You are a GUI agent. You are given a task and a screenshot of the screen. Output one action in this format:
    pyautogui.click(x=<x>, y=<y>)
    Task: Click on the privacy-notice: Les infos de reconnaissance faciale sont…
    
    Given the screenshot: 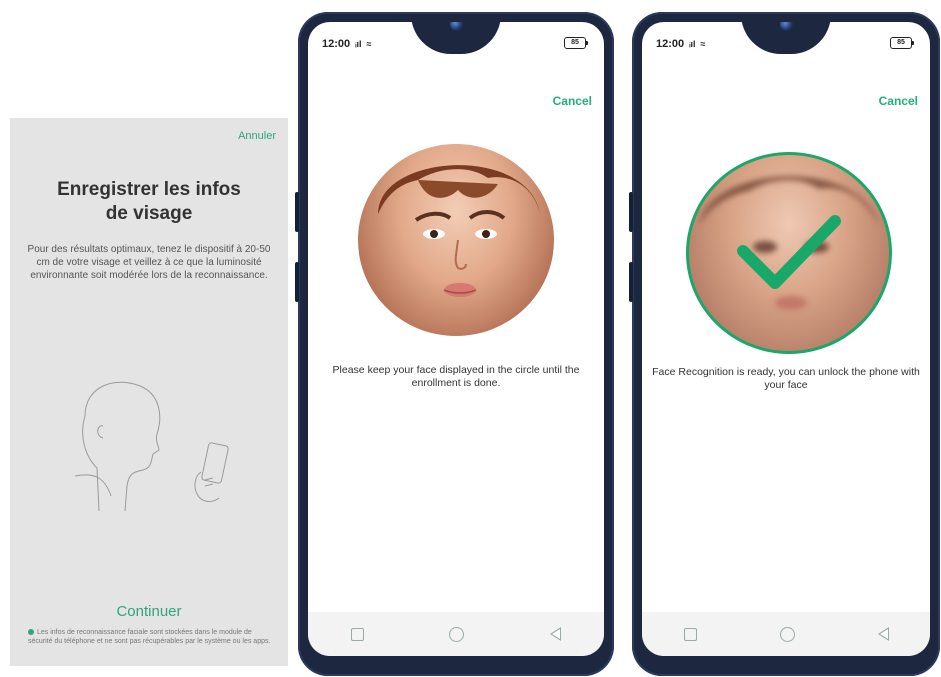 What is the action you would take?
    pyautogui.click(x=153, y=637)
    